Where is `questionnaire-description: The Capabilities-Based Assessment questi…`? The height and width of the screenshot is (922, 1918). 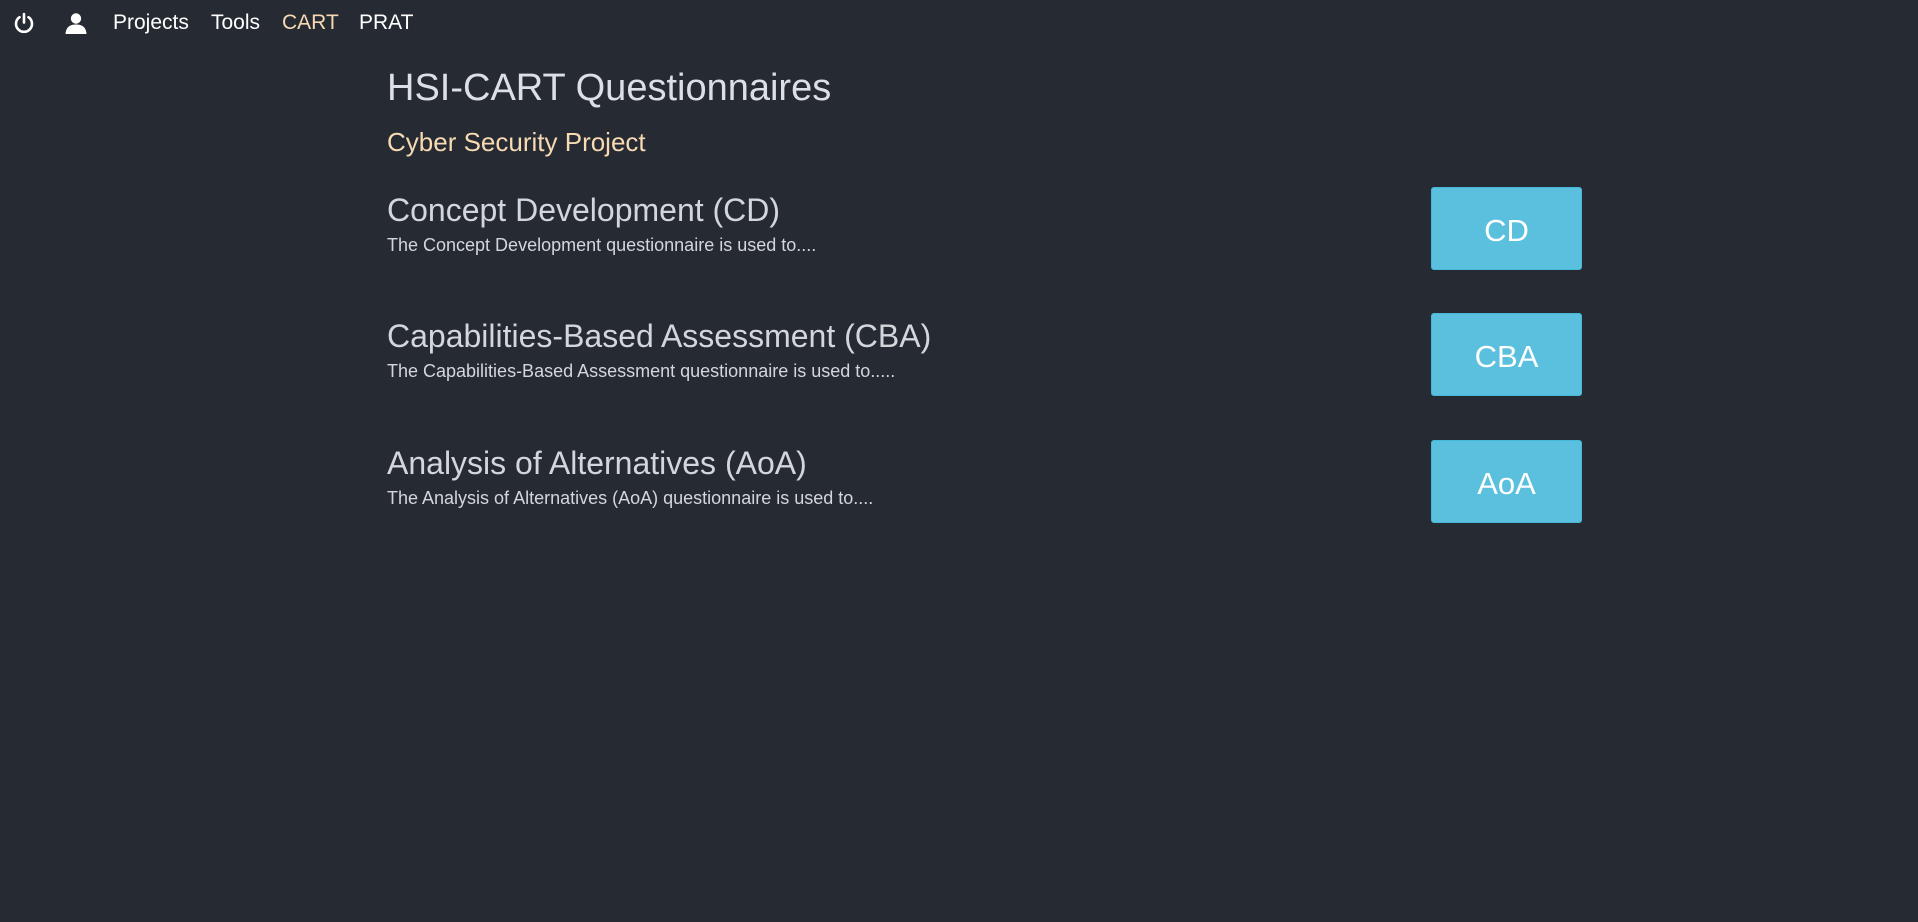 questionnaire-description: The Capabilities-Based Assessment questi… is located at coordinates (641, 371).